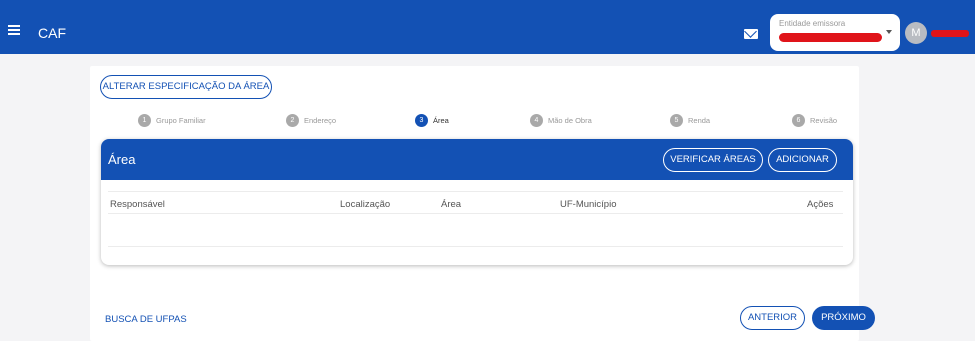 This screenshot has width=975, height=341. I want to click on step-number: 2, so click(292, 120).